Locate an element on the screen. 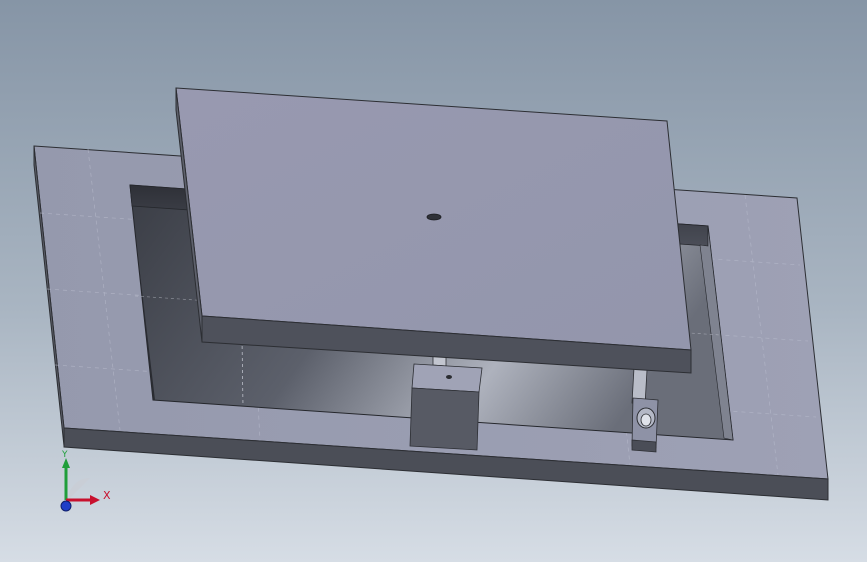 The height and width of the screenshot is (562, 867). triad-plane-shading is located at coordinates (79, 489).